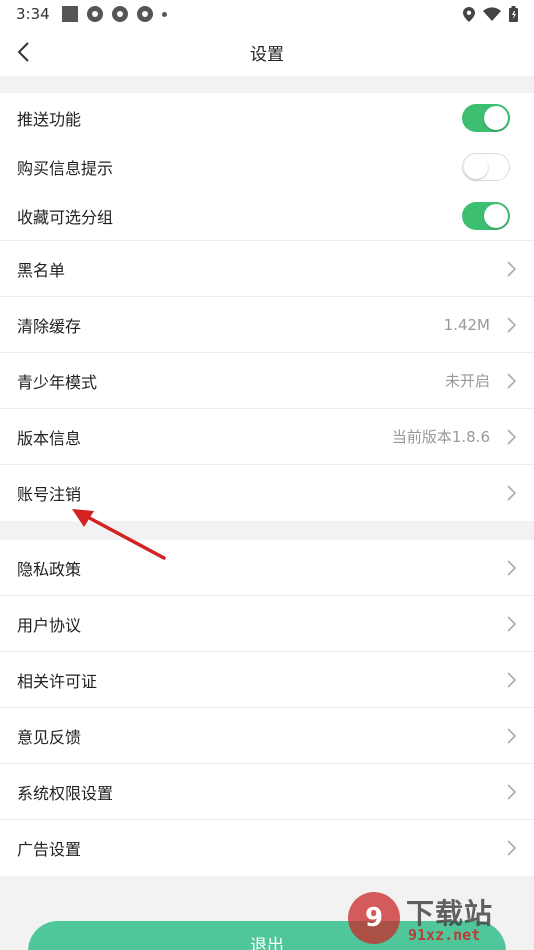 The width and height of the screenshot is (534, 950). I want to click on system-permissions-row: 系统权限设置, so click(267, 792).